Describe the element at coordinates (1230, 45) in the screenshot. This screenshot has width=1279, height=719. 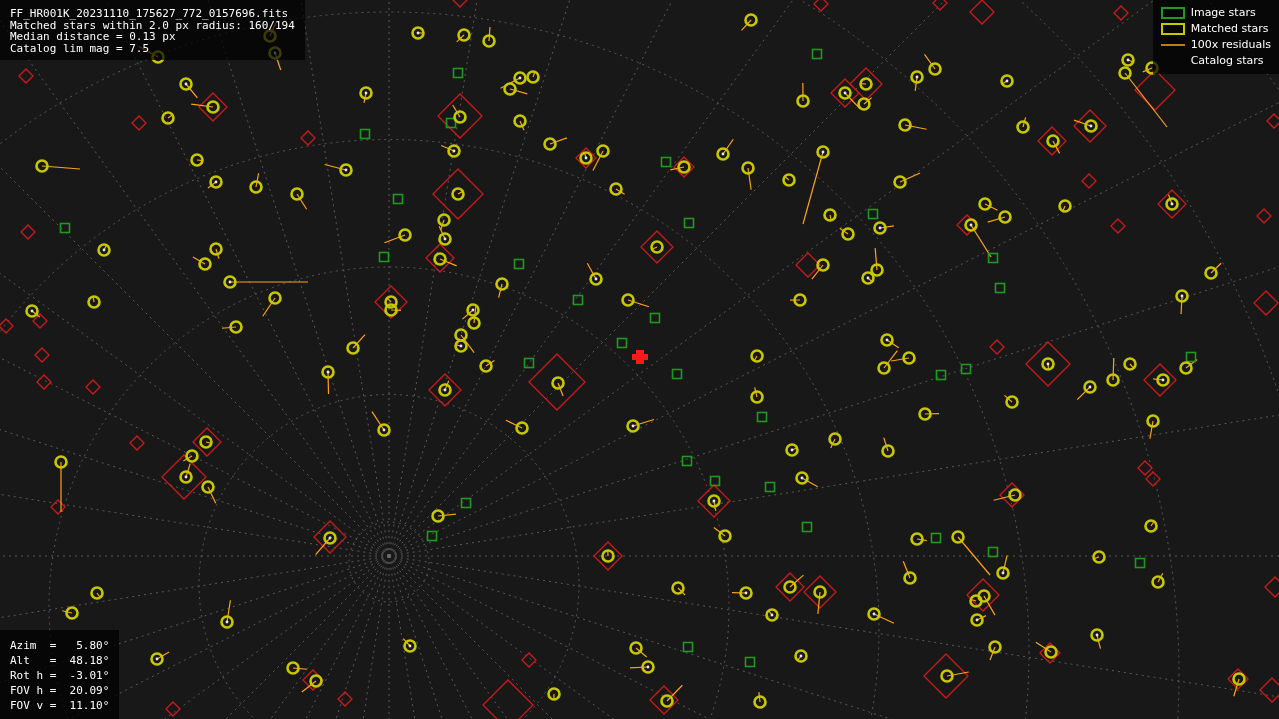
I see `legend-label: 100x residuals` at that location.